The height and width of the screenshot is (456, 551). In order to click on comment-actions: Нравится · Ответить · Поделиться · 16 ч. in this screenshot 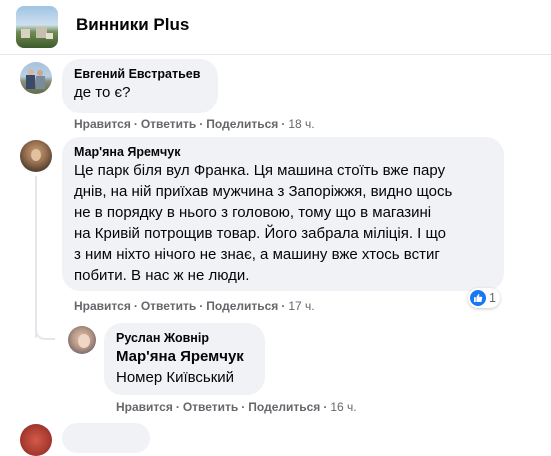, I will do `click(236, 407)`.